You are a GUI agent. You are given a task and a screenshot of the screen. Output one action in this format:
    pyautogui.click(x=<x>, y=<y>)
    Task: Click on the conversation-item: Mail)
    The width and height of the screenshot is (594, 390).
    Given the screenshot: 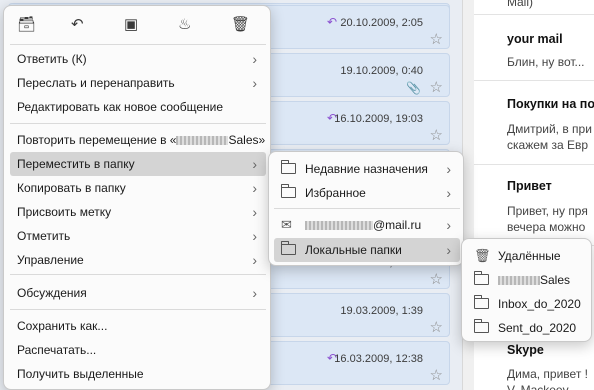 What is the action you would take?
    pyautogui.click(x=534, y=7)
    